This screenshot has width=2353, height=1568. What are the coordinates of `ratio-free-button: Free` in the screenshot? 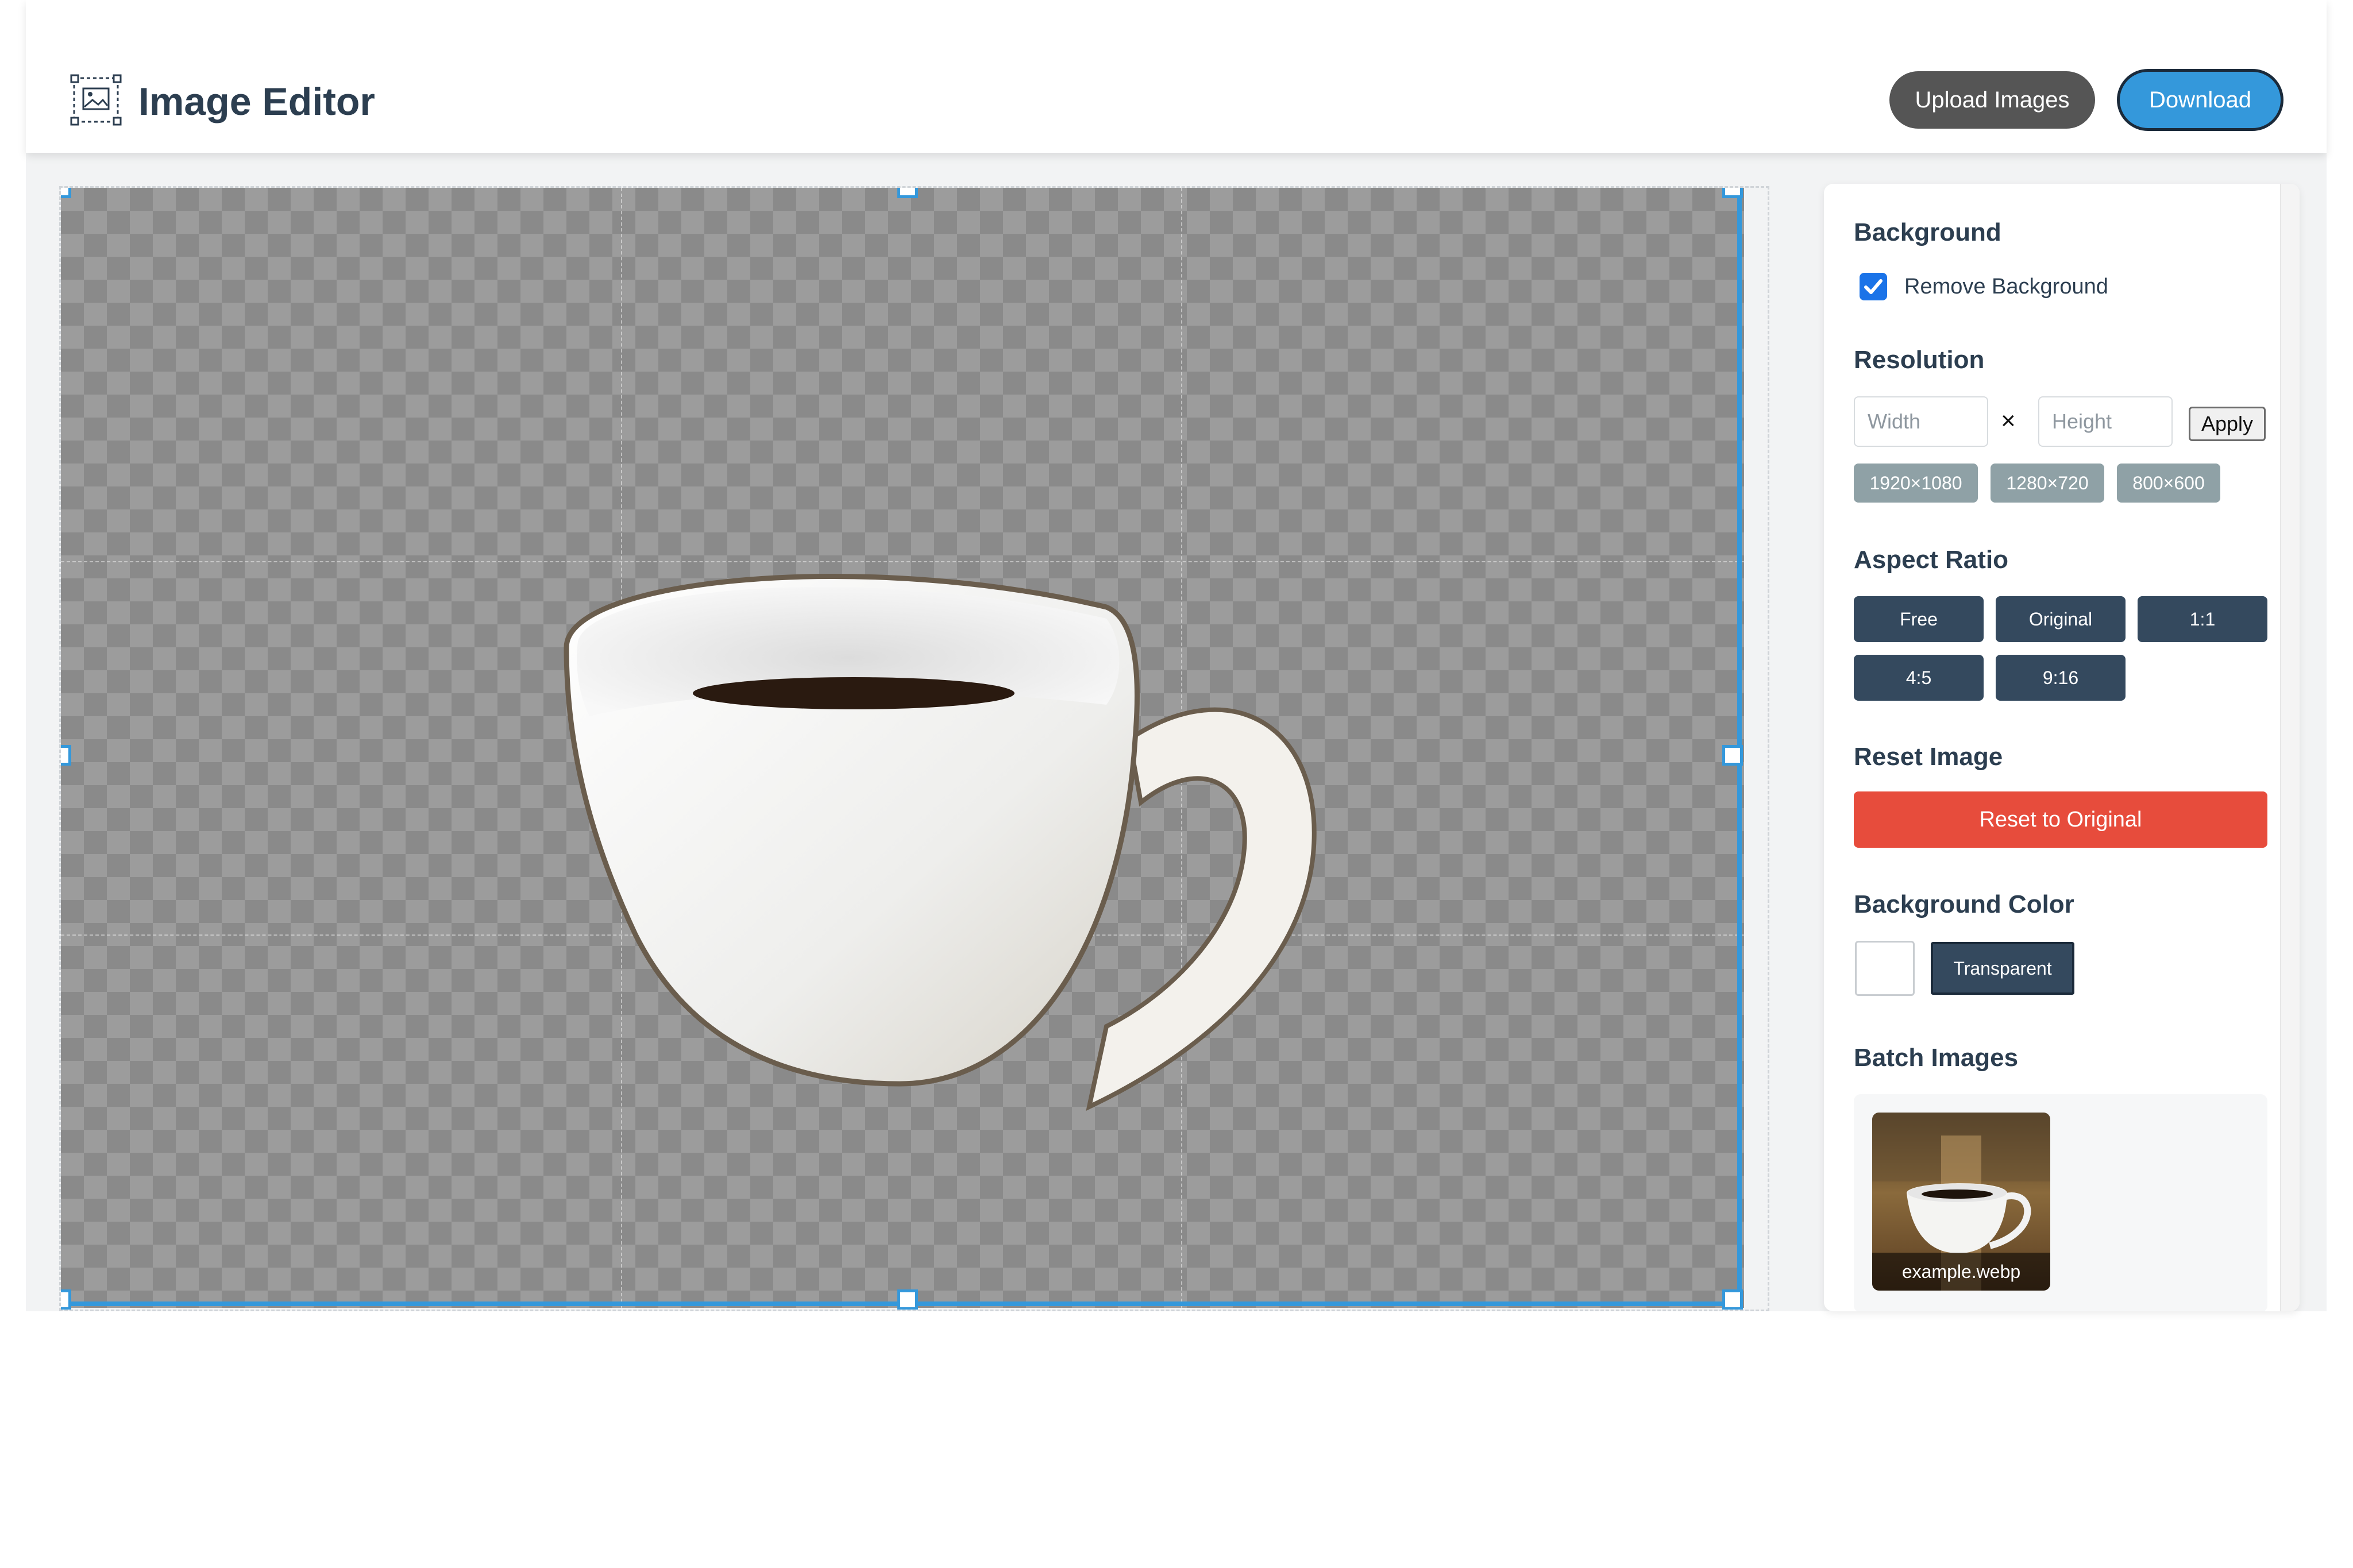 It's located at (1919, 619).